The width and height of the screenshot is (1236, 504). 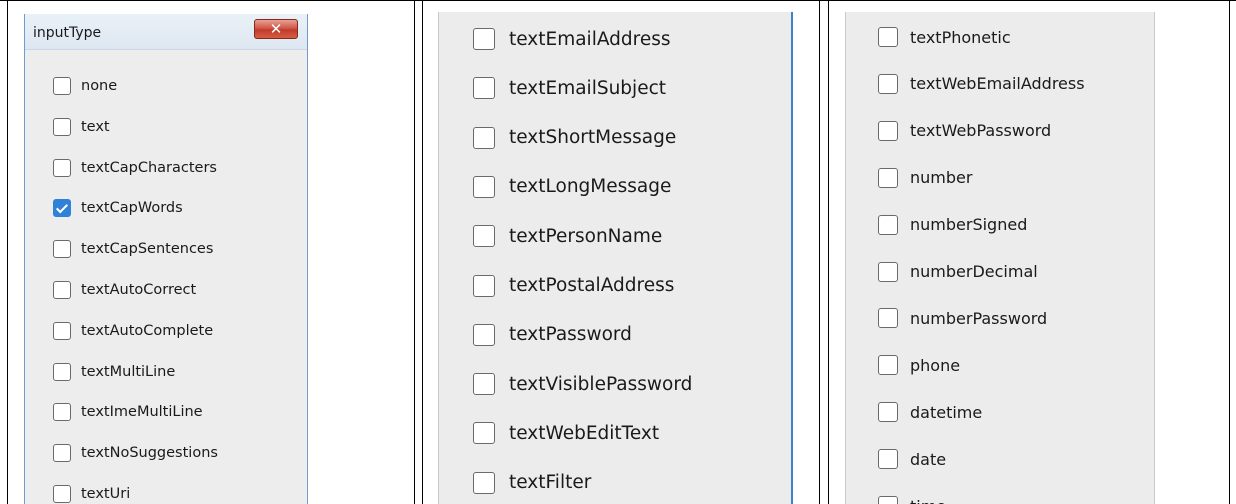 I want to click on checkbox-item: textShortMessage, so click(x=575, y=137).